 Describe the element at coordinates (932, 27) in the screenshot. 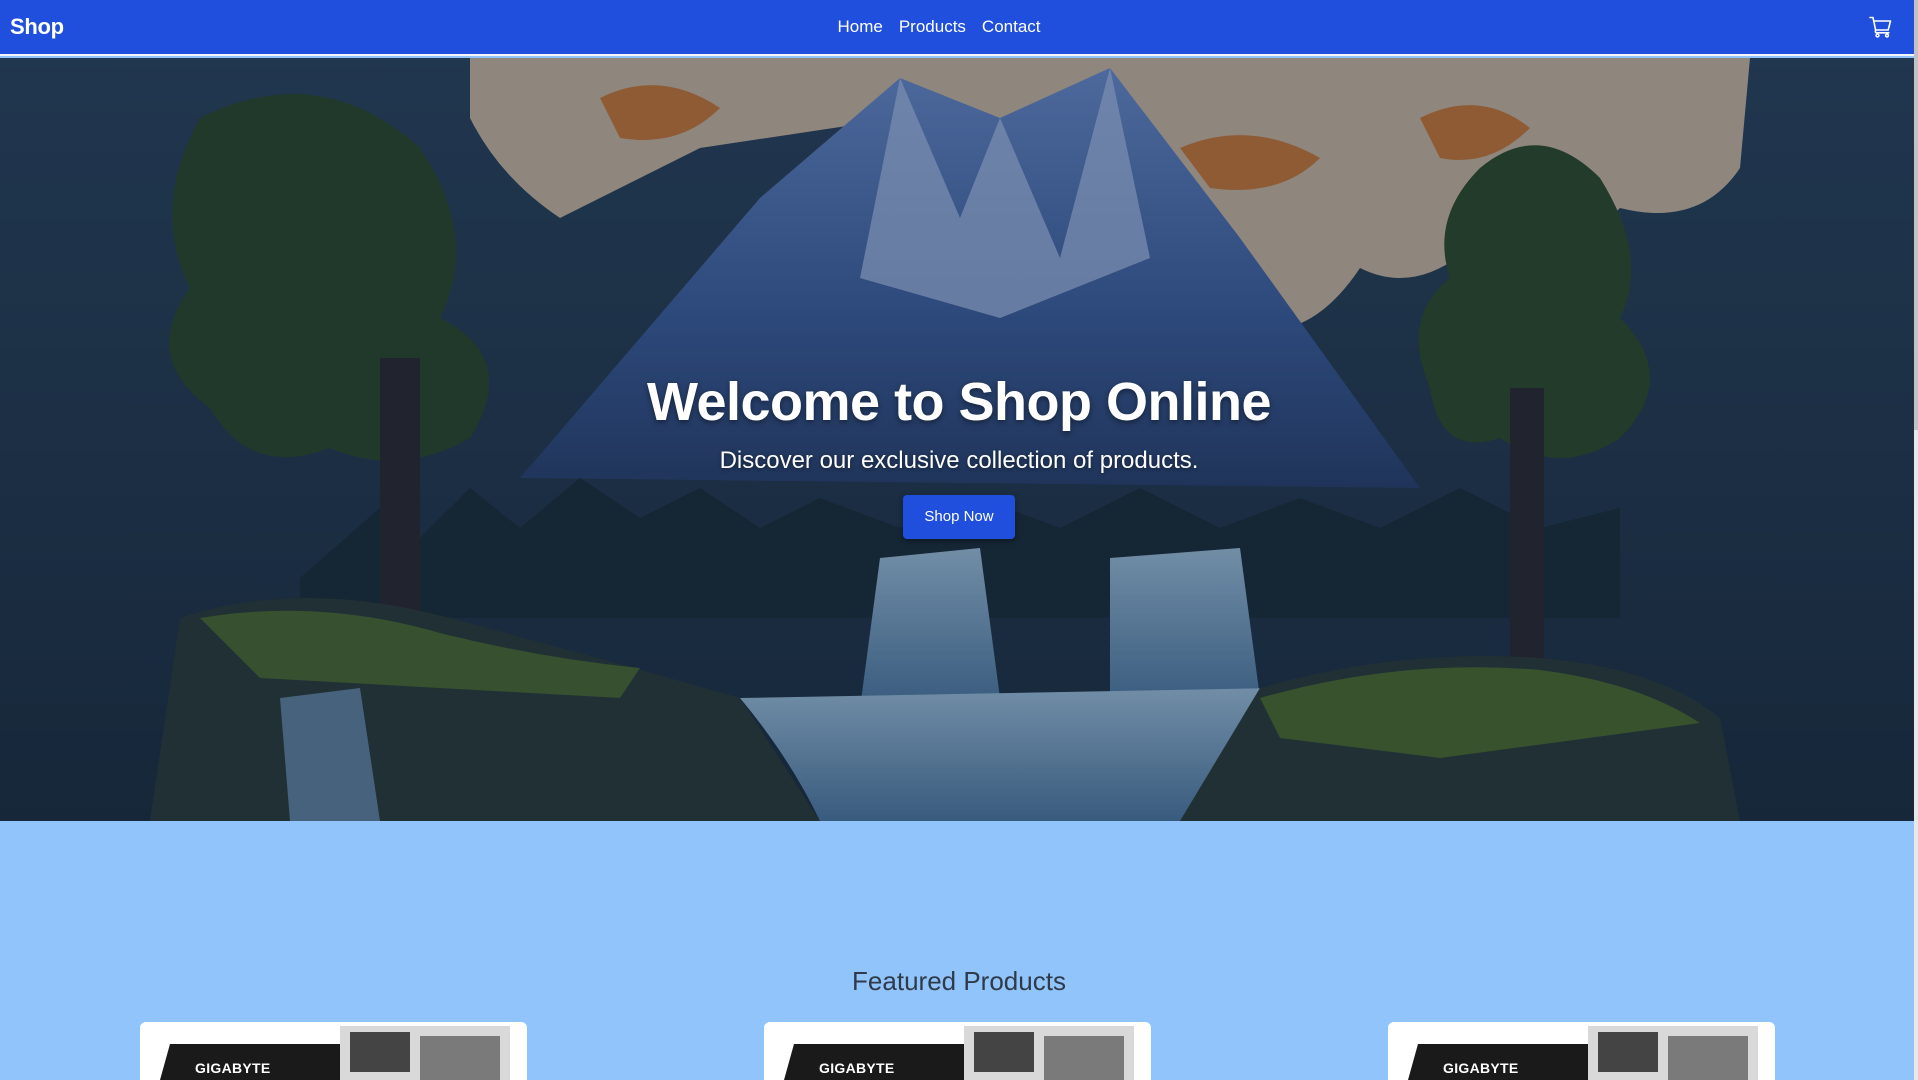

I see `nav-link-products: Products` at that location.